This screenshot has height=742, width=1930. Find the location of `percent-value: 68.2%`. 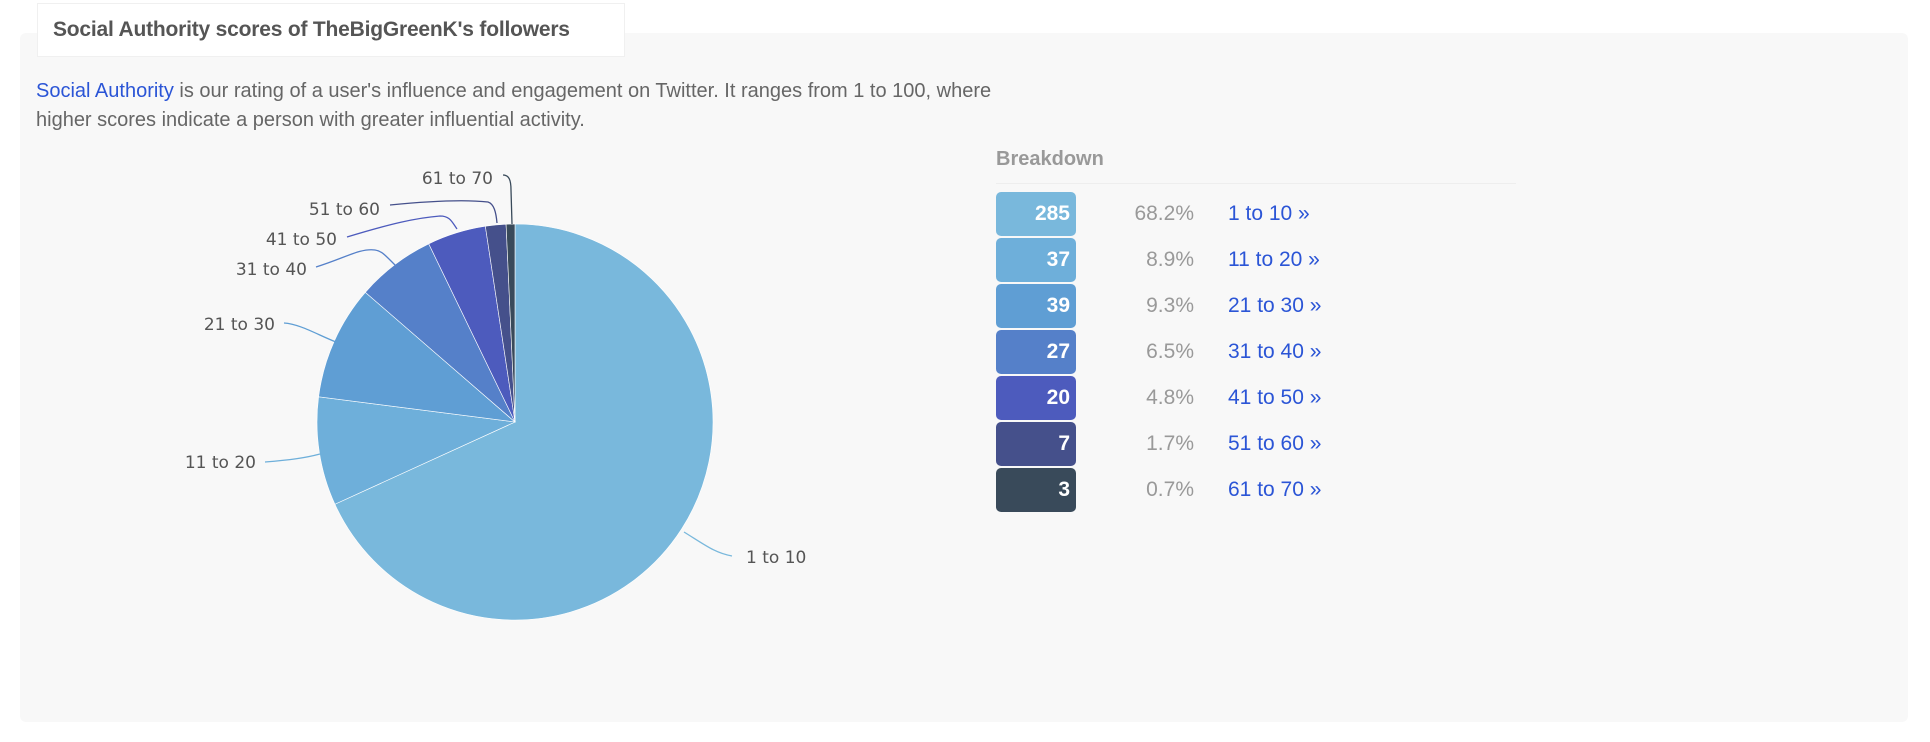

percent-value: 68.2% is located at coordinates (1164, 213).